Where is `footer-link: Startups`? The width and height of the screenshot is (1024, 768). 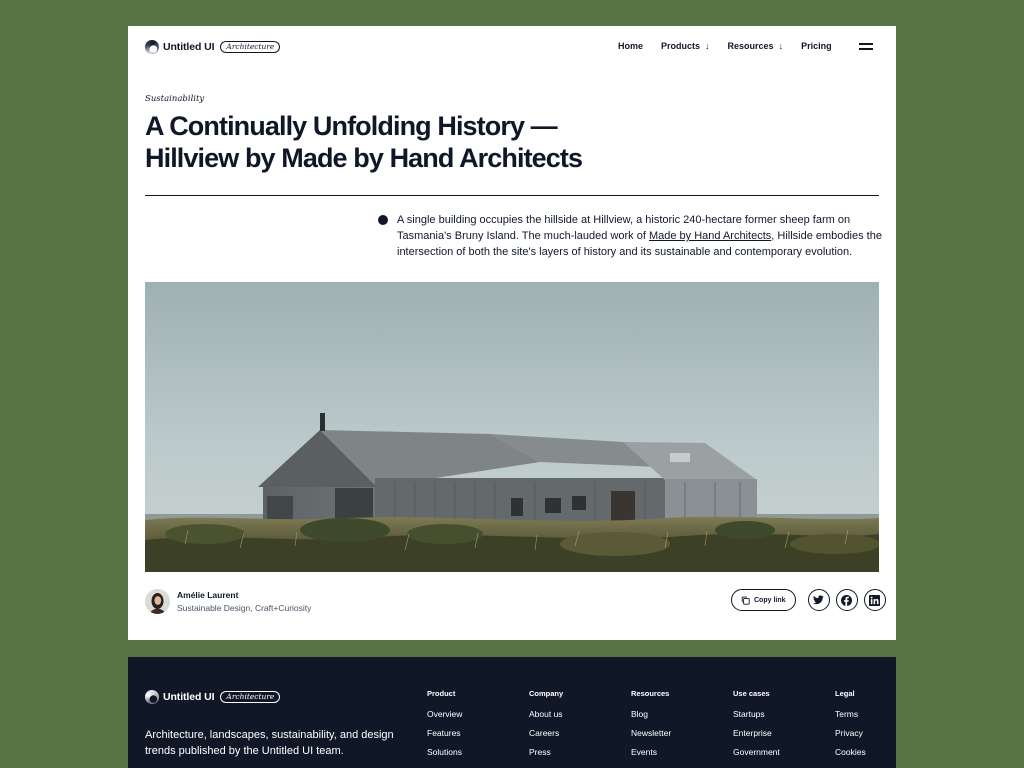 footer-link: Startups is located at coordinates (756, 714).